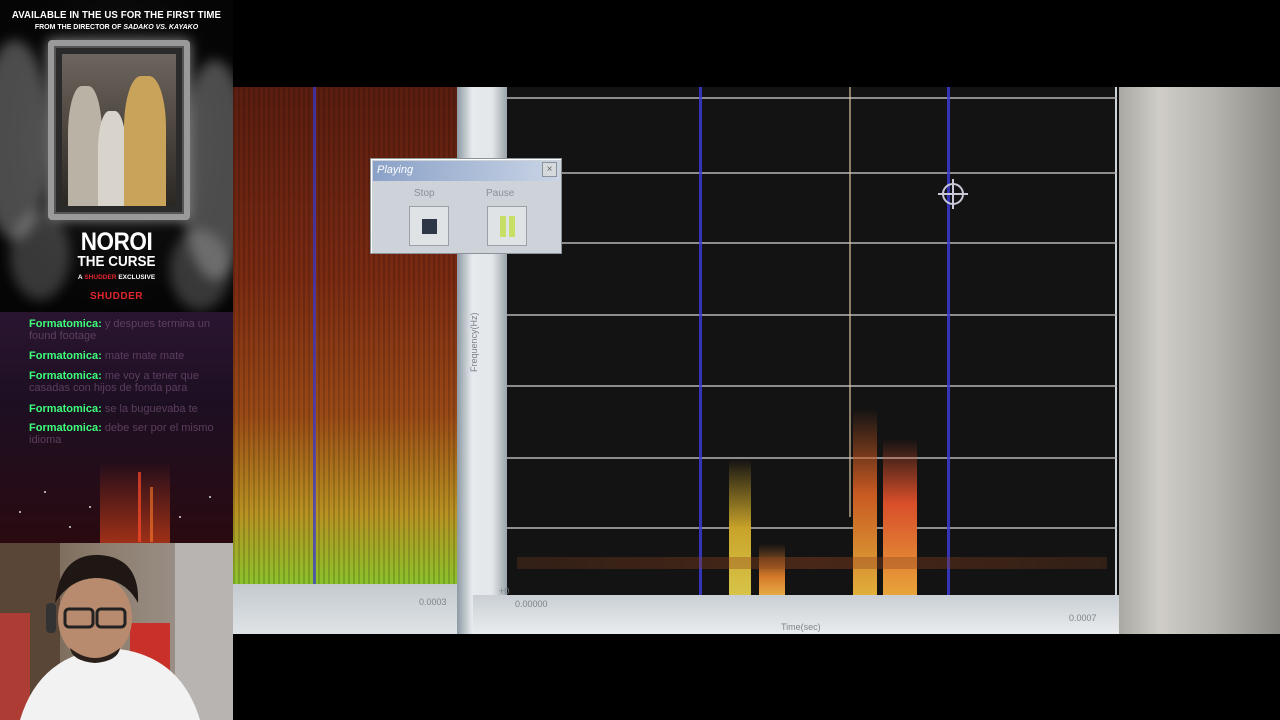 This screenshot has width=1280, height=720. Describe the element at coordinates (1199, 360) in the screenshot. I see `background-curtain` at that location.